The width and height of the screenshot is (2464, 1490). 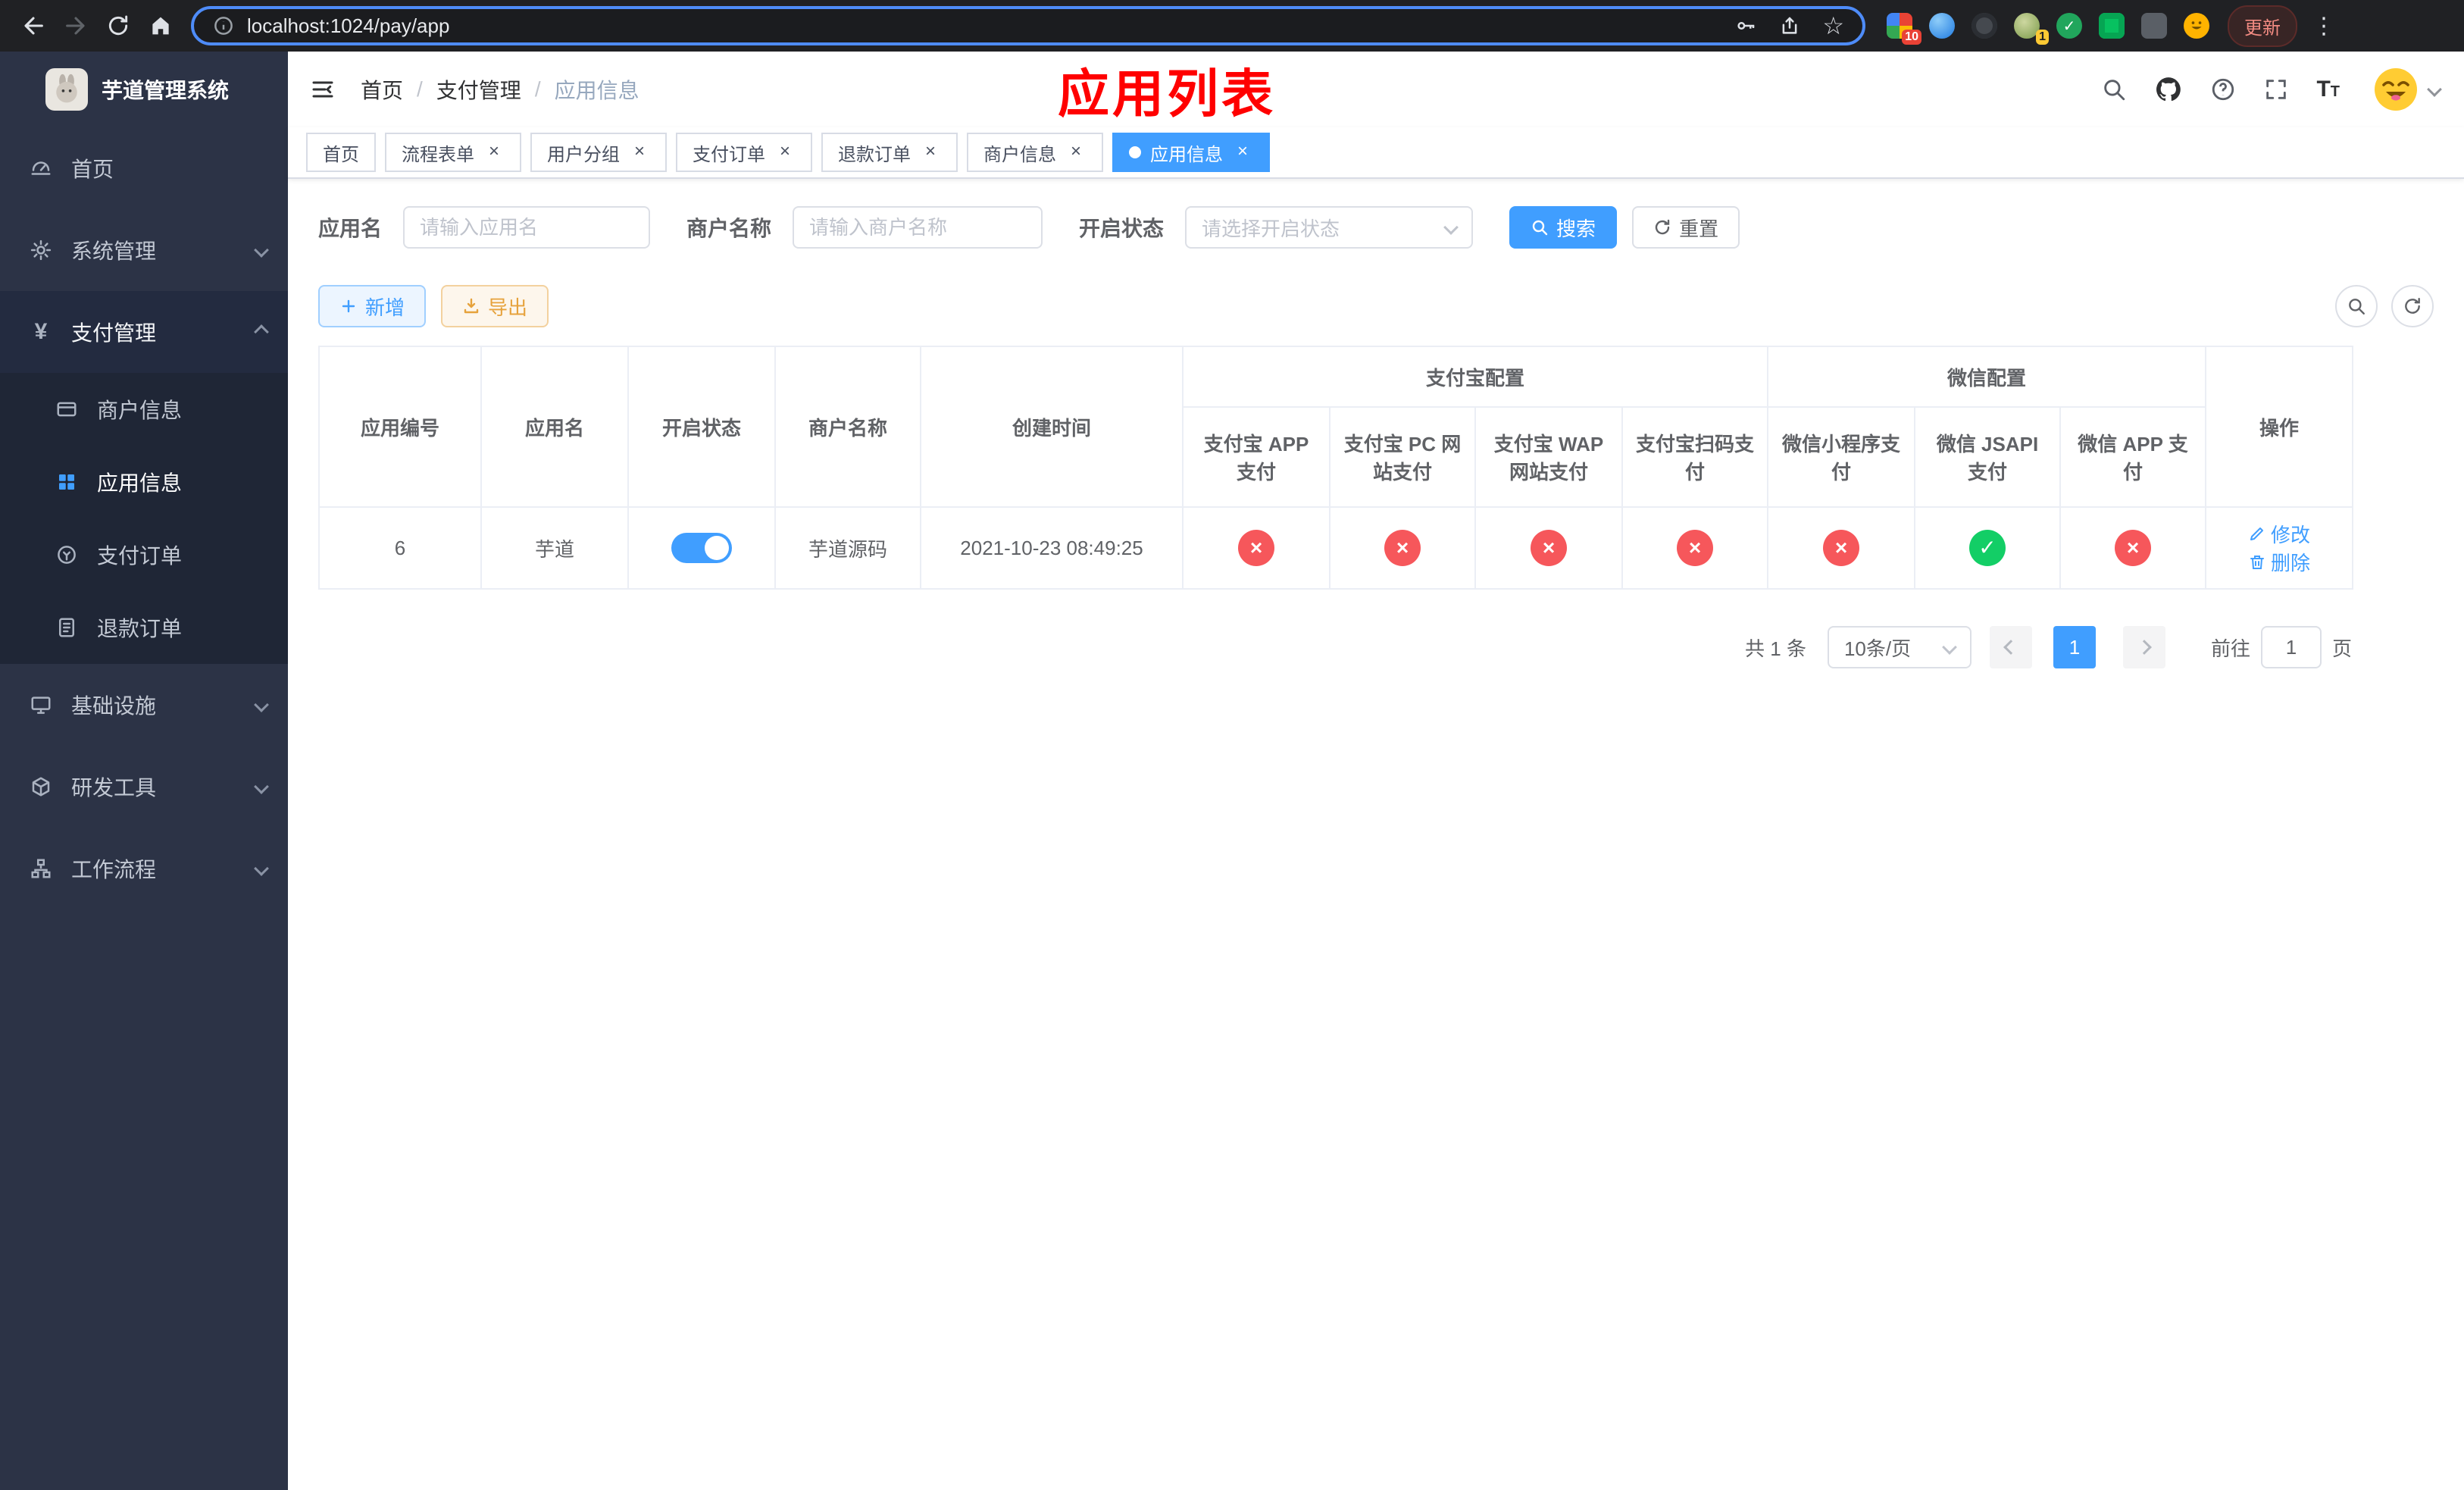 I want to click on column-header-wx-app: 微信 APP 支付, so click(x=2133, y=457).